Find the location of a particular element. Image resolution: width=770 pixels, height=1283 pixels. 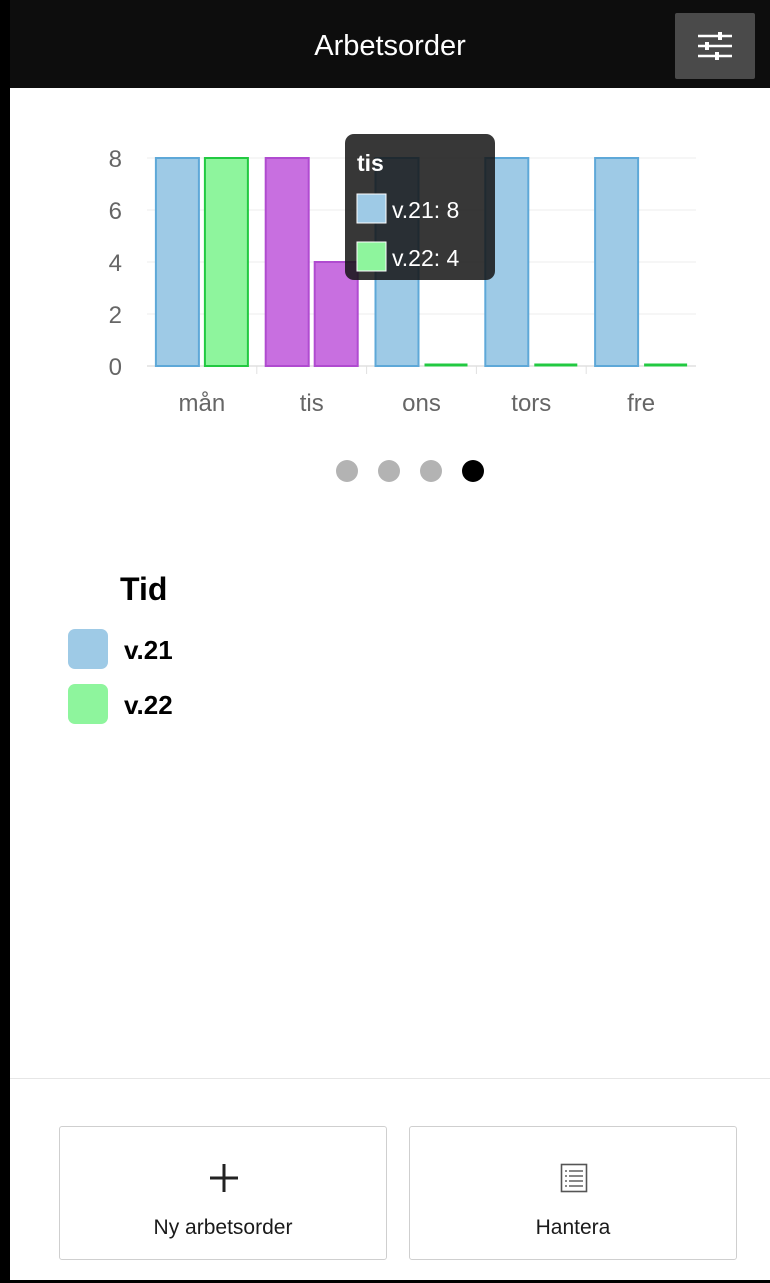

manage-button: Hantera is located at coordinates (573, 1193).